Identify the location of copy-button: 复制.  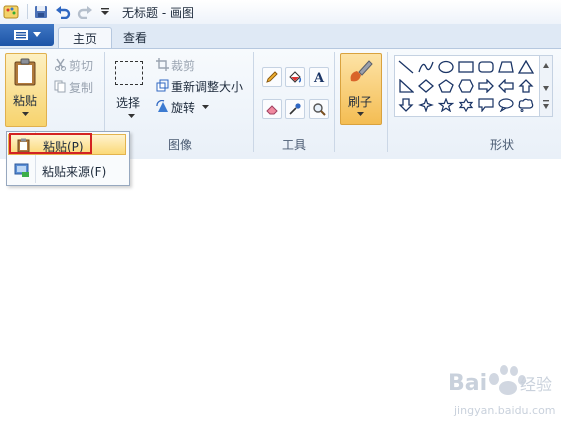
(81, 87).